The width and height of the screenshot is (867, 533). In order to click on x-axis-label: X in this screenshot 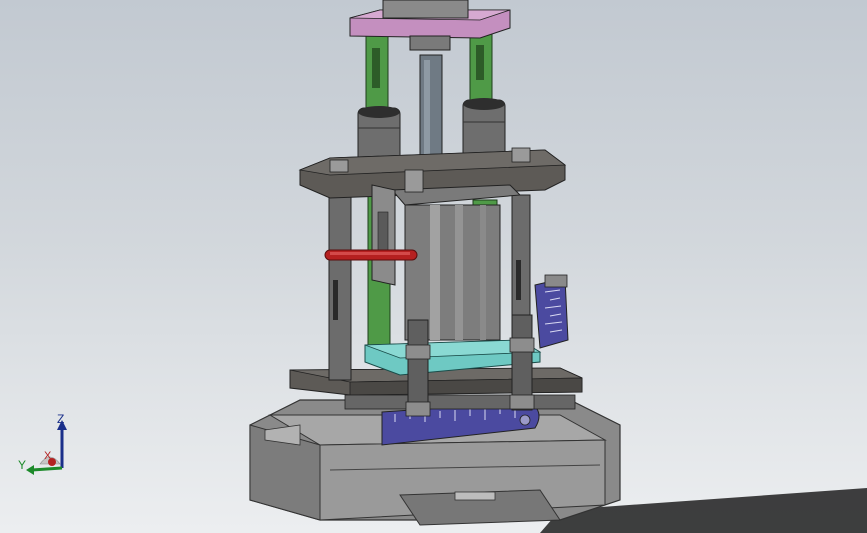, I will do `click(48, 456)`.